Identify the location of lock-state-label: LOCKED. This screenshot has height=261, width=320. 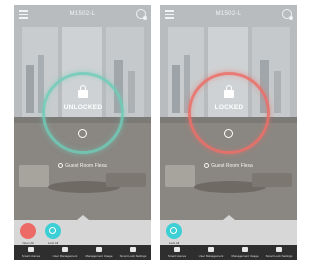
(229, 107).